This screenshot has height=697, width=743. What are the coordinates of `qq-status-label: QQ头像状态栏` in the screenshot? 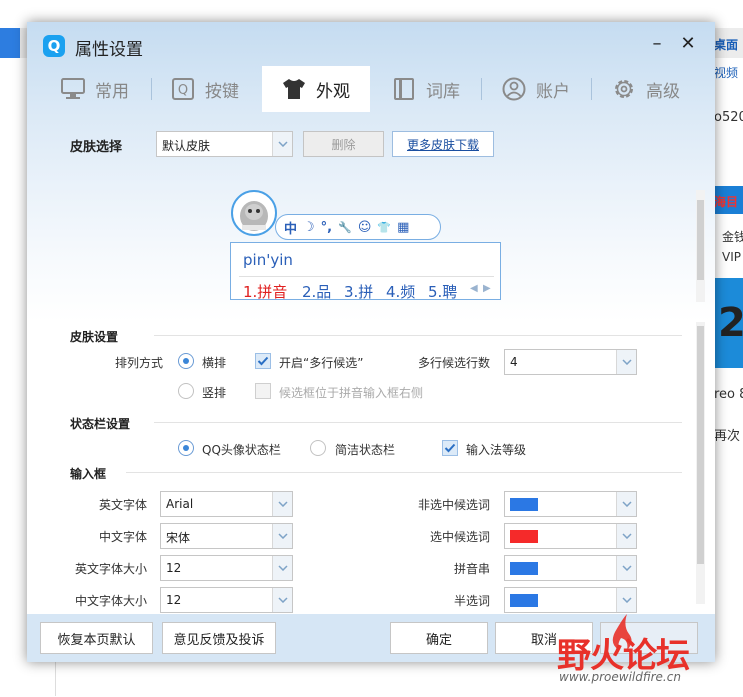 It's located at (241, 450).